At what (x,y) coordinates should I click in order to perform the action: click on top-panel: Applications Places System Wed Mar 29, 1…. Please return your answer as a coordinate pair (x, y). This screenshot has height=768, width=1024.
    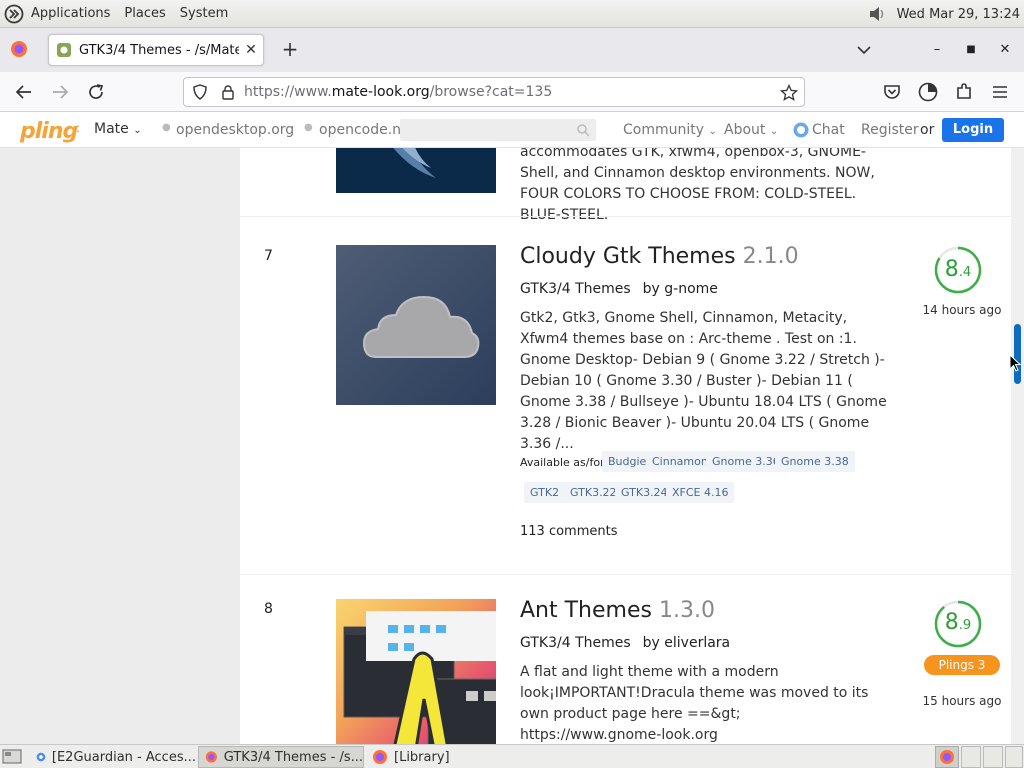
    Looking at the image, I should click on (512, 14).